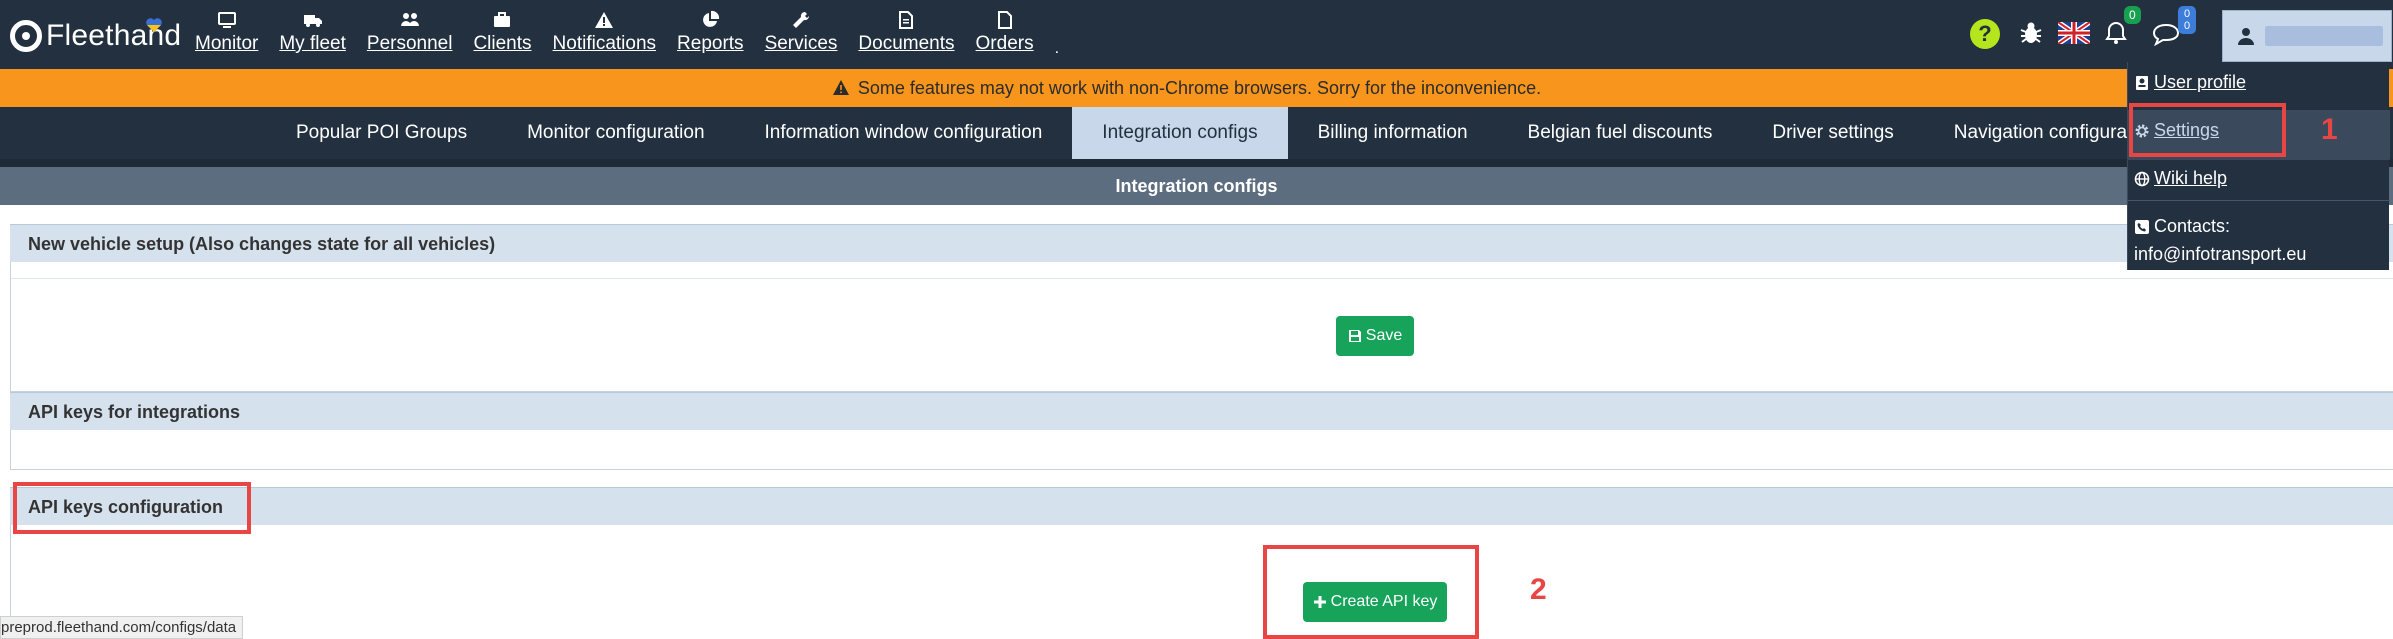  What do you see at coordinates (2190, 82) in the screenshot?
I see `menu-item-user-profile: User profile` at bounding box center [2190, 82].